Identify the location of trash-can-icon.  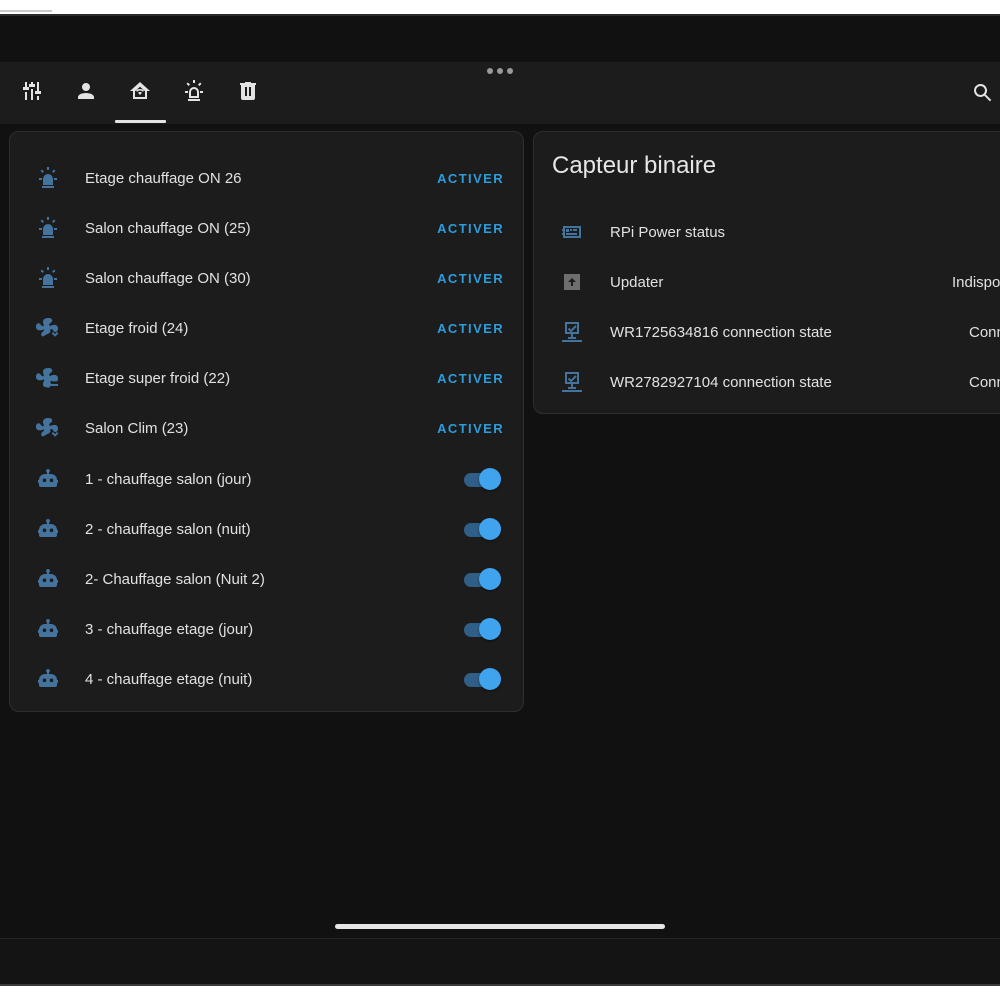
(248, 91).